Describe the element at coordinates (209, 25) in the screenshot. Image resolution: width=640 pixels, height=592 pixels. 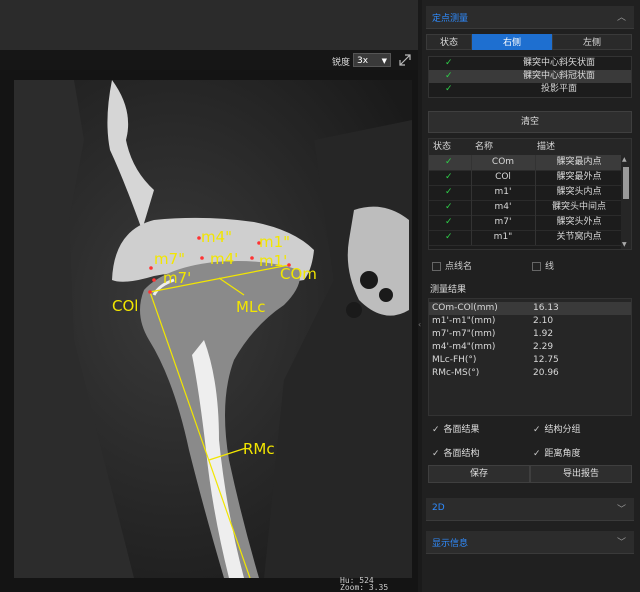
I see `viewer-top-strip` at that location.